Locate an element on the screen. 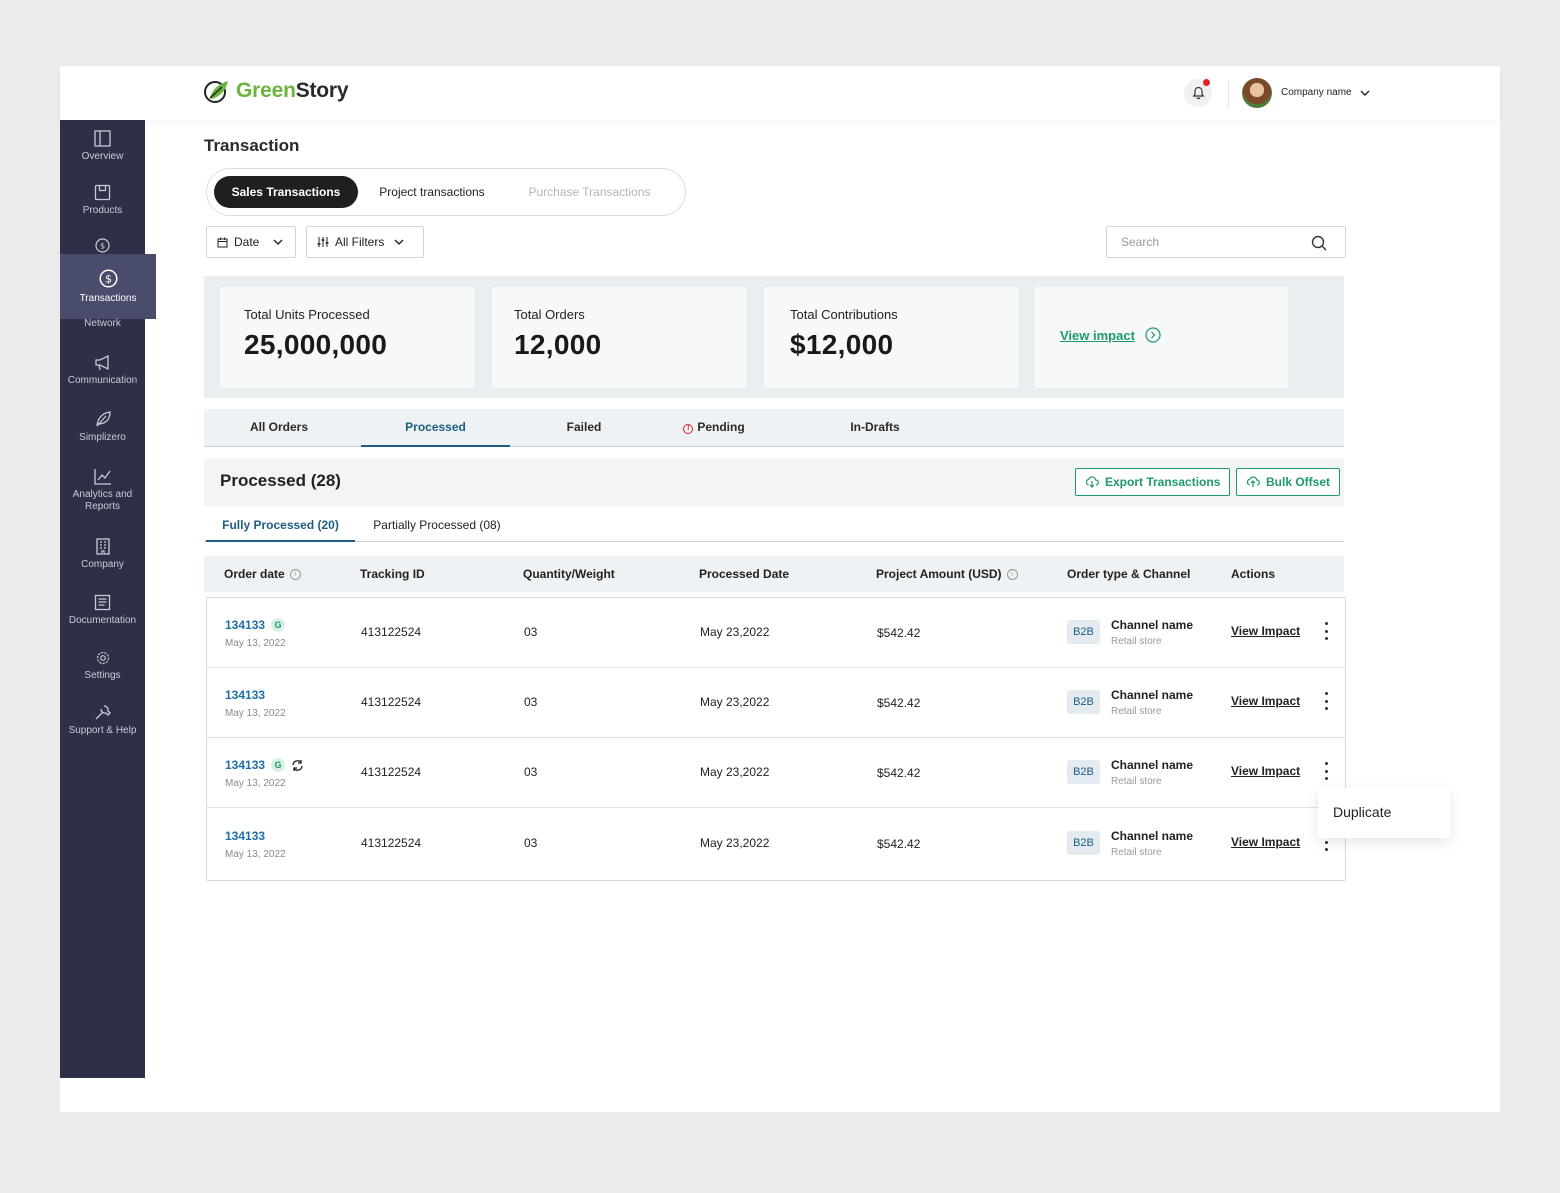 The image size is (1560, 1193). stat-value: 25,000,000 is located at coordinates (316, 344).